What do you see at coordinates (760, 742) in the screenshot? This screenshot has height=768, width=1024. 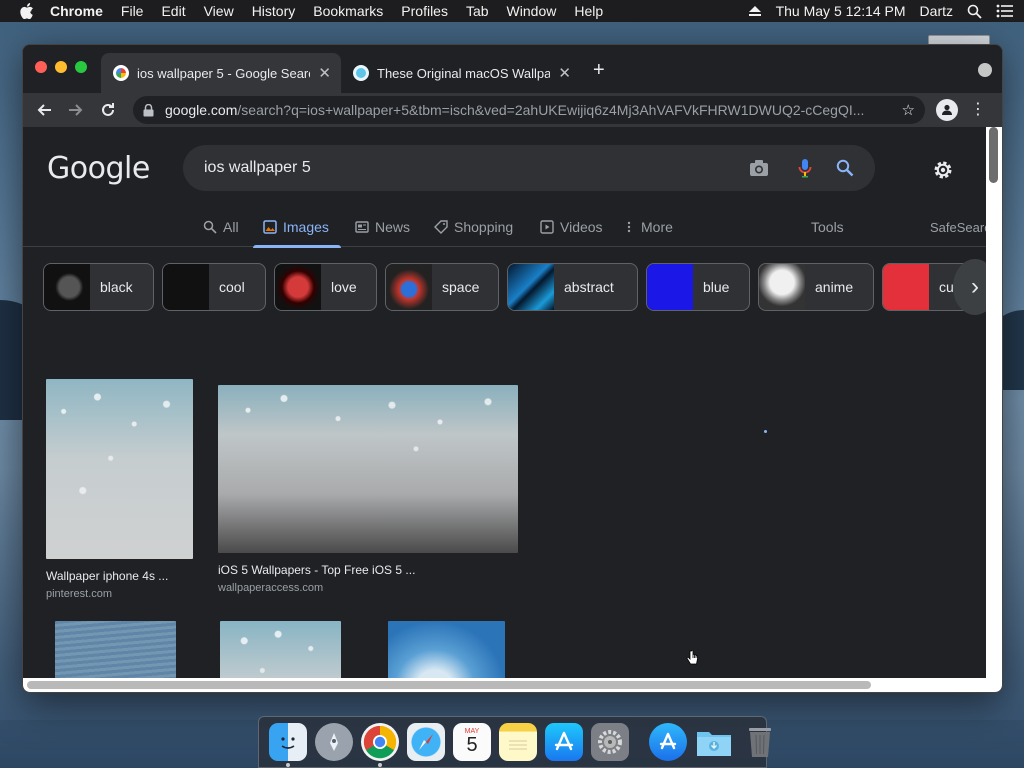 I see `trash-icon` at bounding box center [760, 742].